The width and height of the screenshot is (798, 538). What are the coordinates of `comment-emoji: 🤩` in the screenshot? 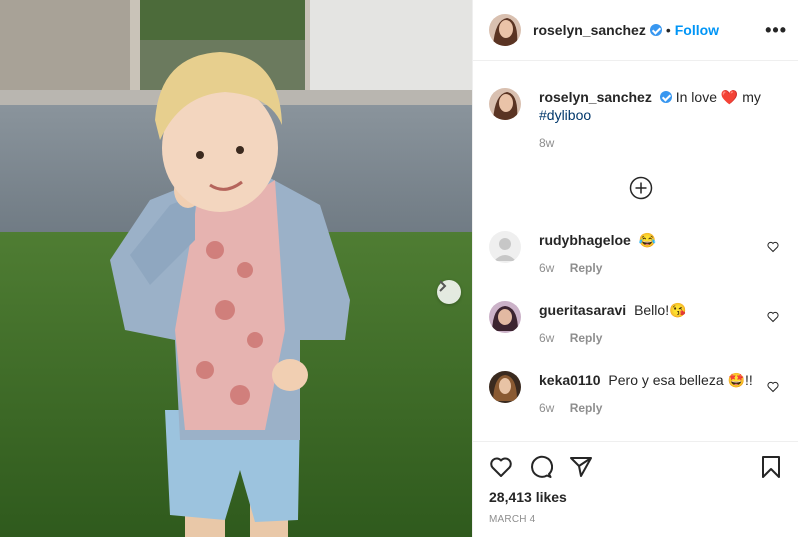 It's located at (736, 380).